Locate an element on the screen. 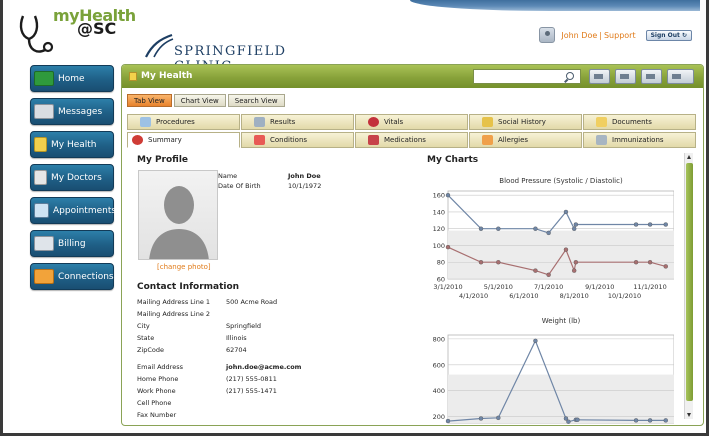 Image resolution: width=709 pixels, height=436 pixels. sidebar-item-label: My Health is located at coordinates (74, 144).